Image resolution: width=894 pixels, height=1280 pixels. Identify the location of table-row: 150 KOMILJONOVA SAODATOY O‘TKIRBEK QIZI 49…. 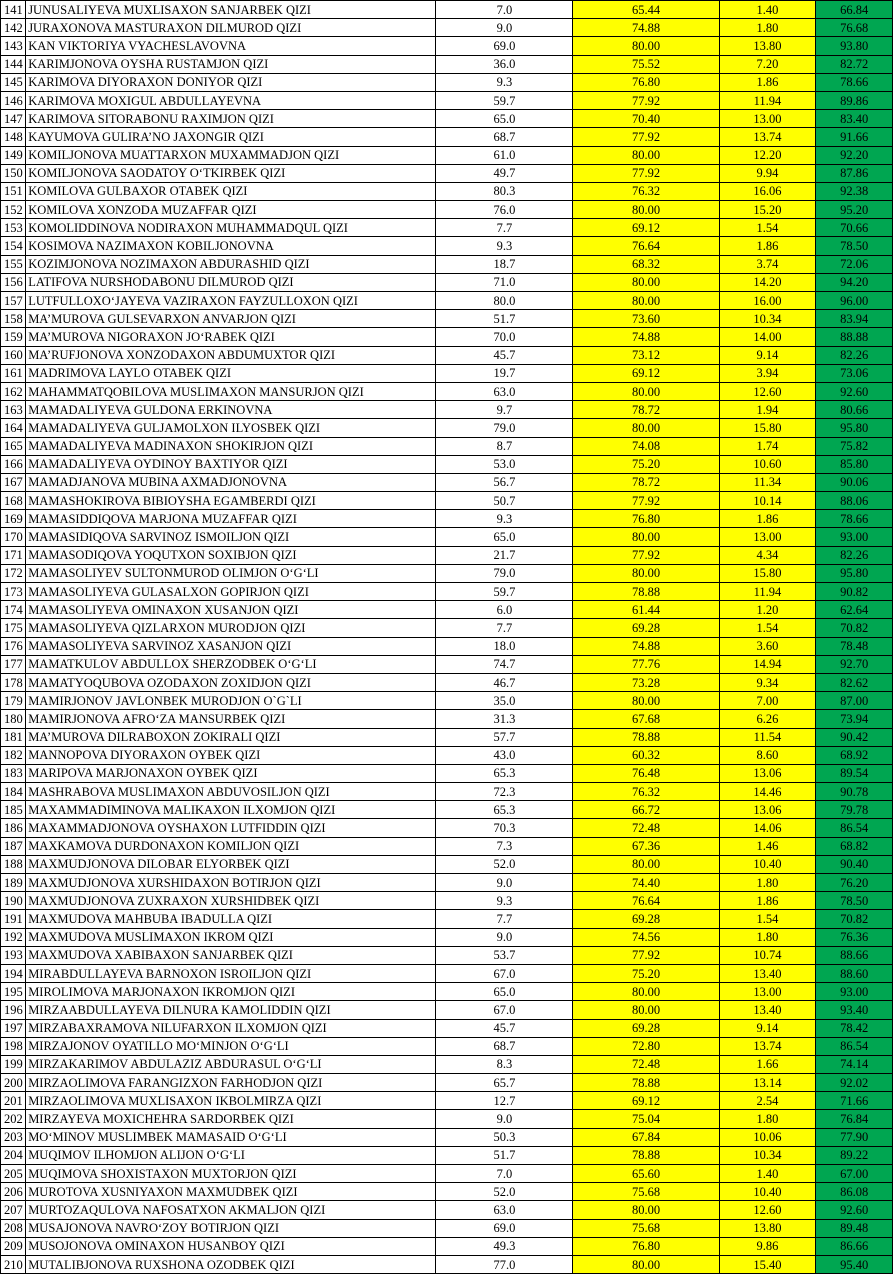
(446, 173).